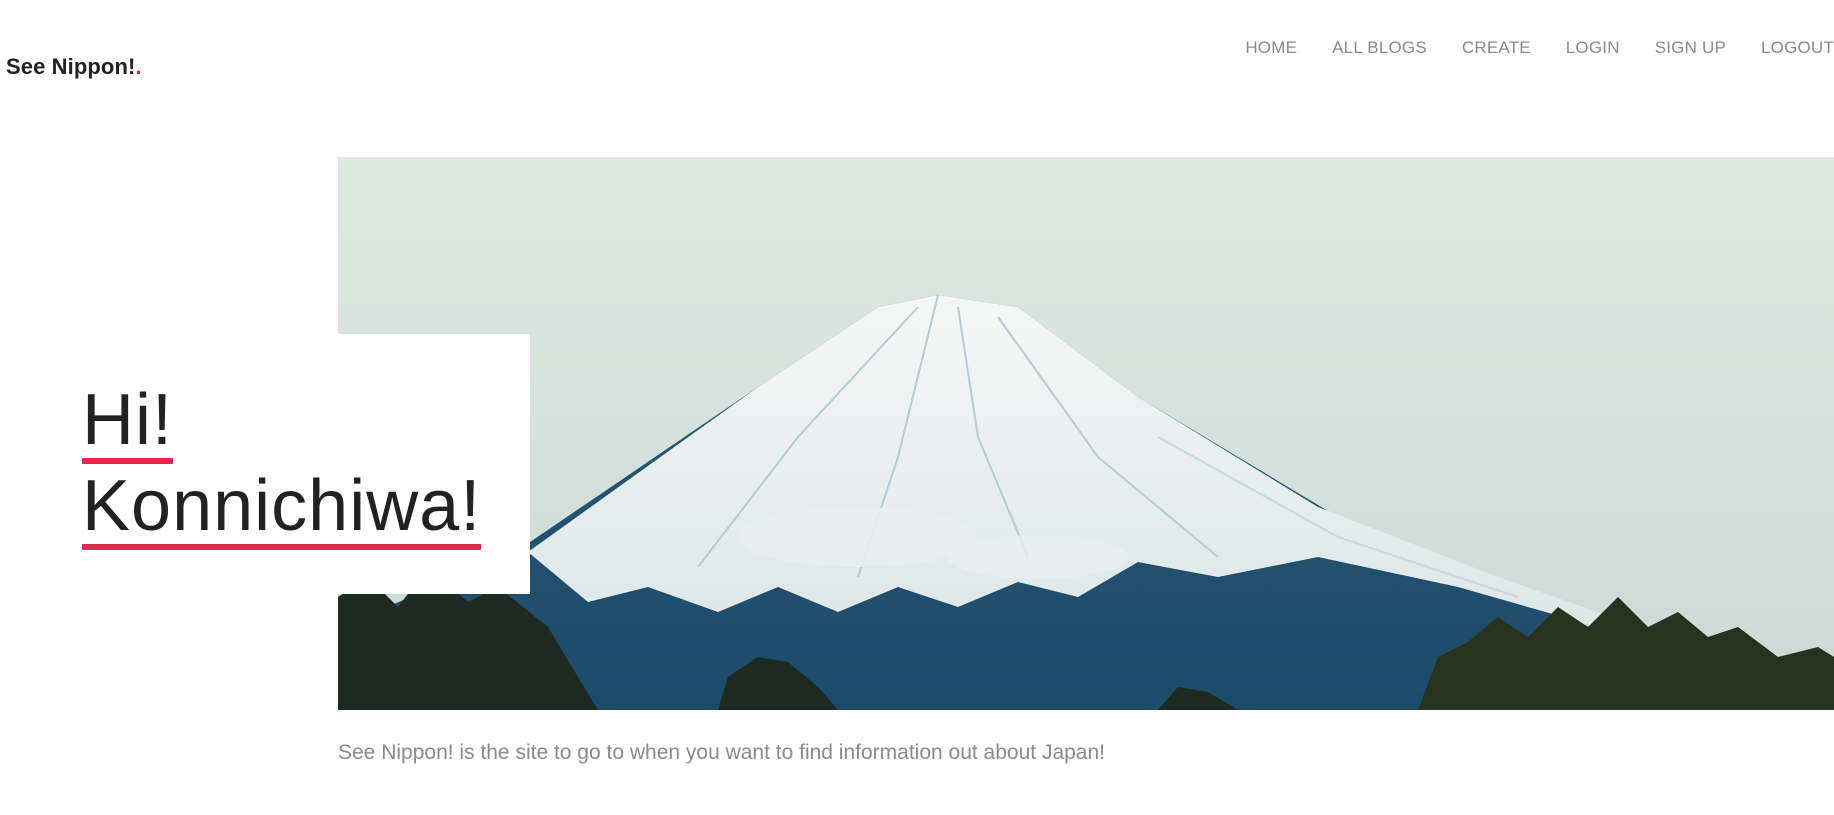  I want to click on hero-heading: Hi! Konnichiwa!, so click(282, 464).